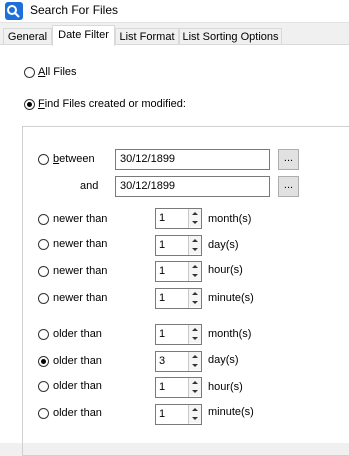 The image size is (349, 456). I want to click on older-days-value: 3, so click(162, 361).